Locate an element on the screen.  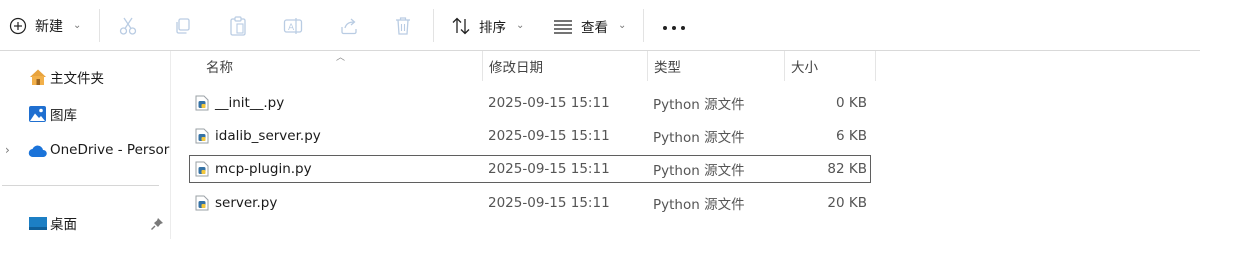
delete-icon is located at coordinates (403, 25).